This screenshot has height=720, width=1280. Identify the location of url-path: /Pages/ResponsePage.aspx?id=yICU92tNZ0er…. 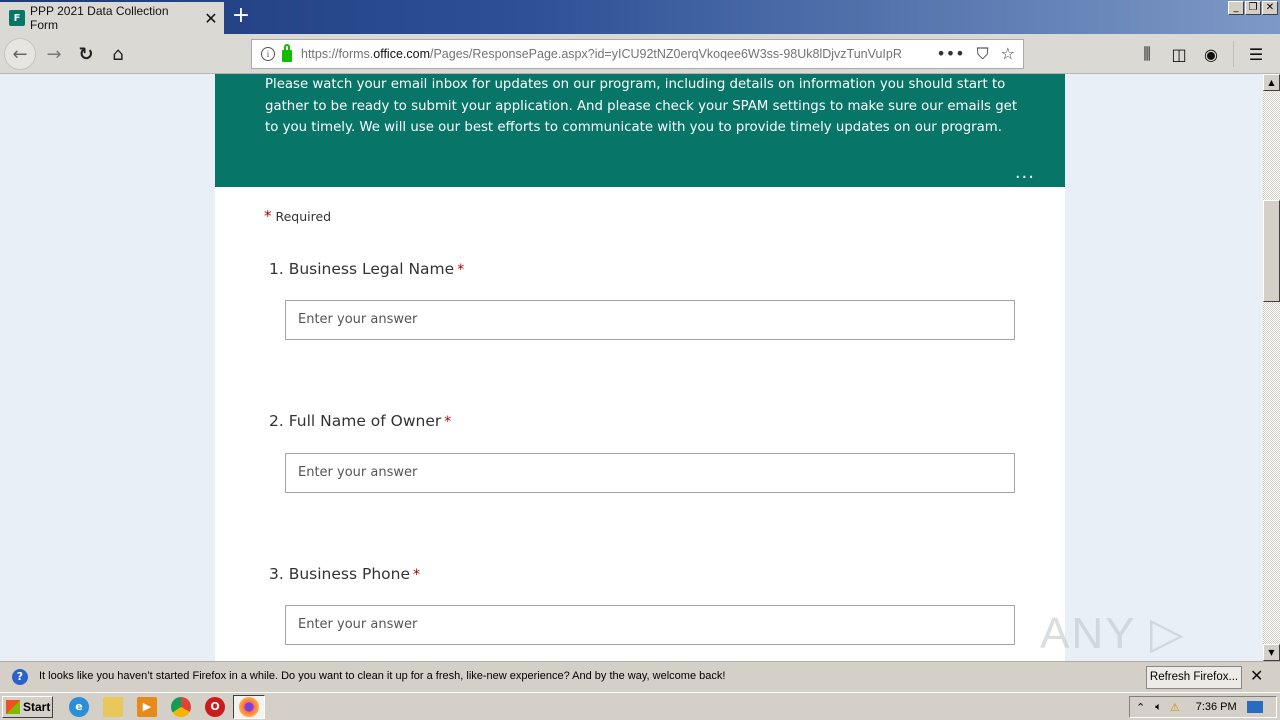
(666, 54).